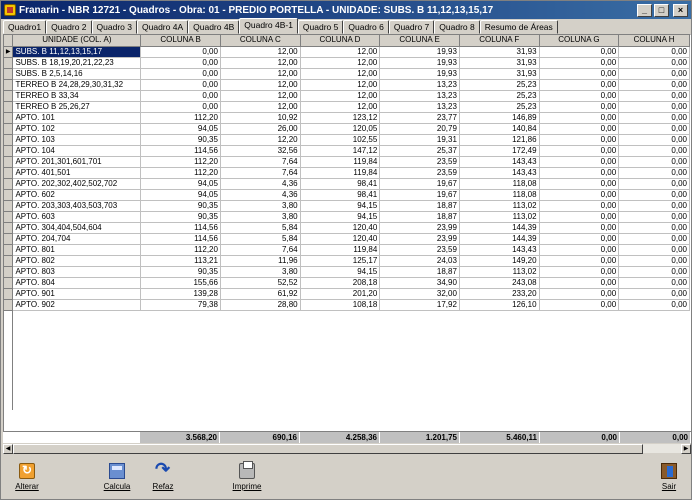 The image size is (692, 500). Describe the element at coordinates (9, 52) in the screenshot. I see `row-indicator: ▶` at that location.